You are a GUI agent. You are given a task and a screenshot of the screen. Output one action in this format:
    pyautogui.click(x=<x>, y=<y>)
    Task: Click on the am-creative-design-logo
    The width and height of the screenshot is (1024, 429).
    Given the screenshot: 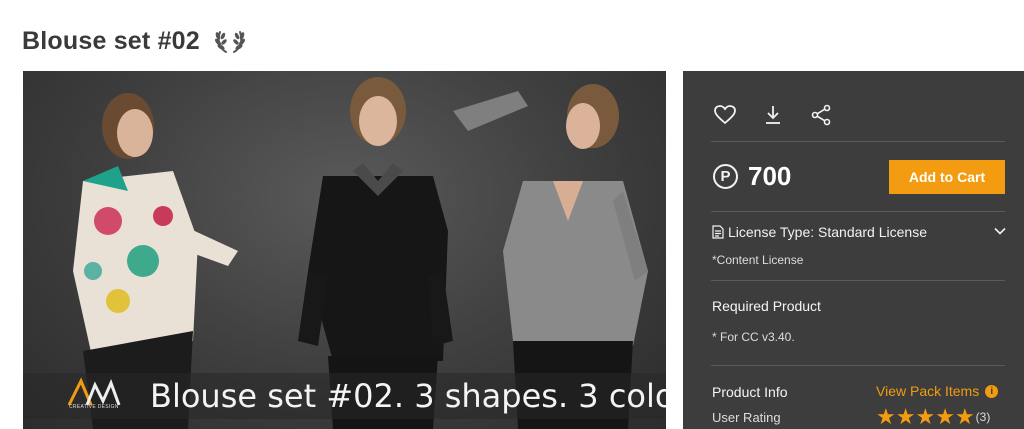 What is the action you would take?
    pyautogui.click(x=94, y=391)
    